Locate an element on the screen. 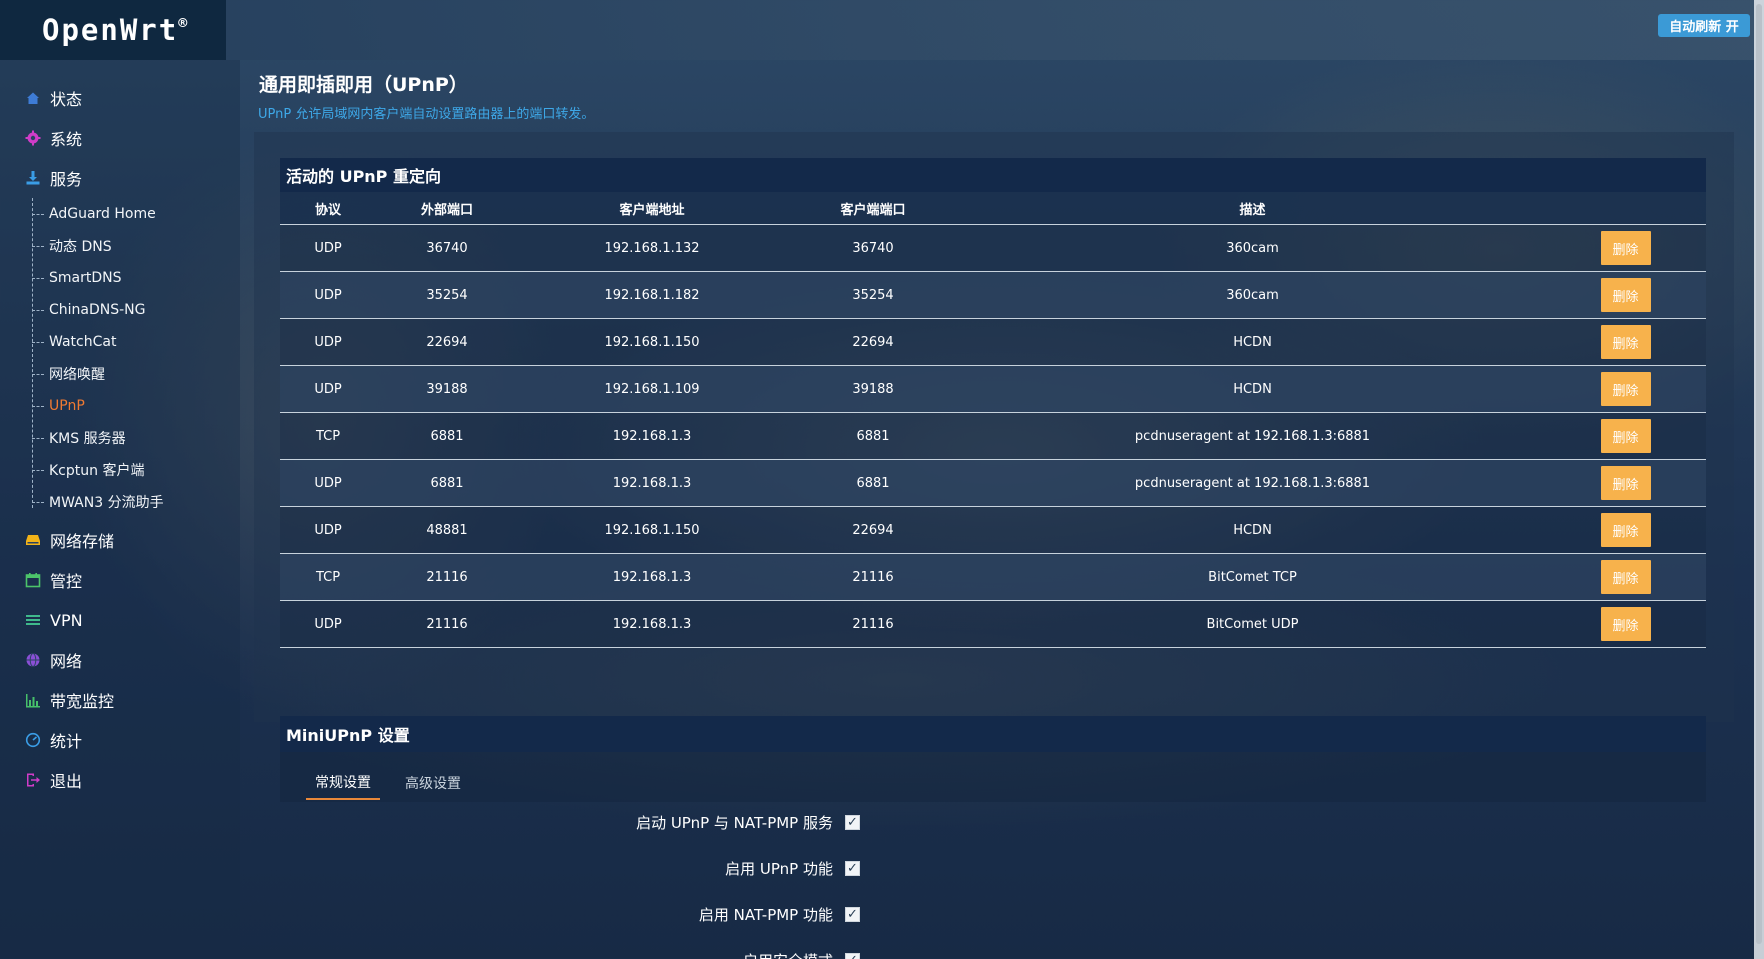 Image resolution: width=1764 pixels, height=959 pixels. sidebar-item-status: 状态 is located at coordinates (53, 98).